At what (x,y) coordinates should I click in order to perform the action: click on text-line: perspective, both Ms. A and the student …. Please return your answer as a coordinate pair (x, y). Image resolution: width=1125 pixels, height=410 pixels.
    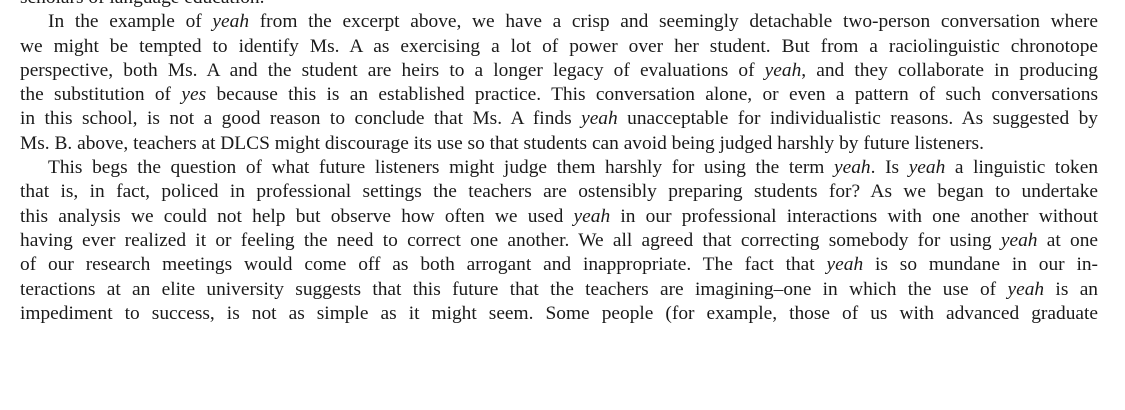
    Looking at the image, I should click on (559, 71).